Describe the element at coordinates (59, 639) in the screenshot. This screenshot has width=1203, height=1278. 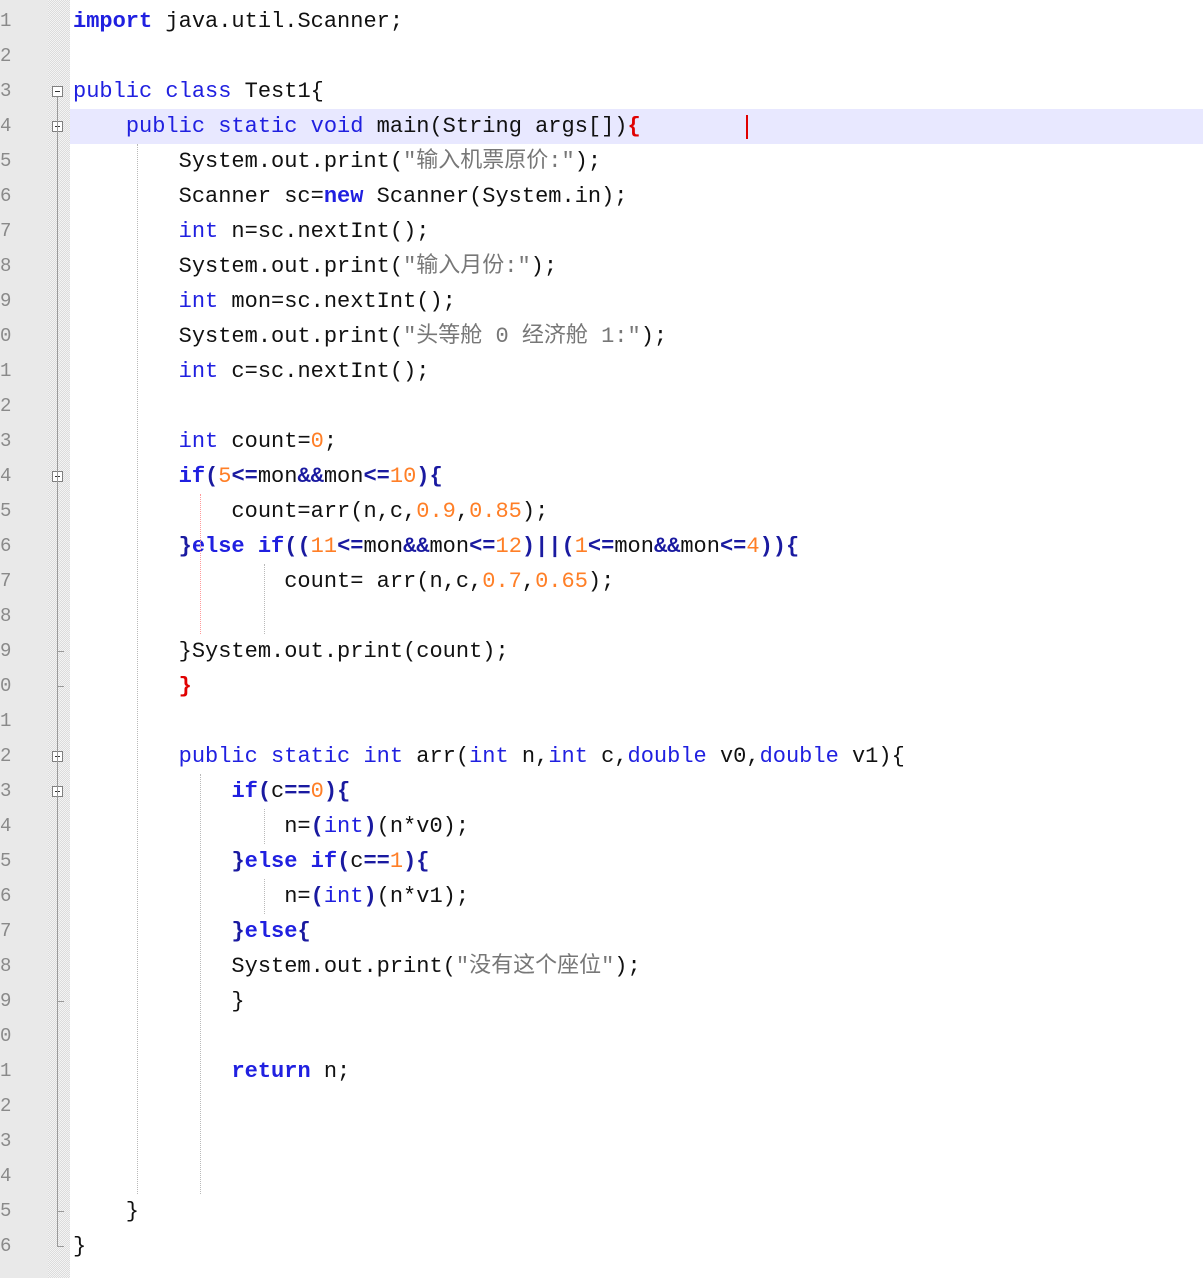
I see `fold-margin` at that location.